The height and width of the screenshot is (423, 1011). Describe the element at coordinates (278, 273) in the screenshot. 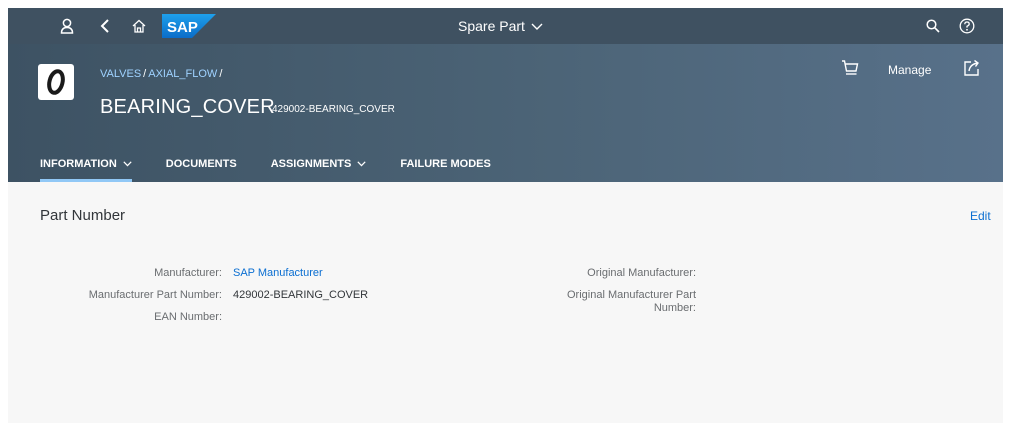

I see `manufacturer-link: SAP Manufacturer` at that location.